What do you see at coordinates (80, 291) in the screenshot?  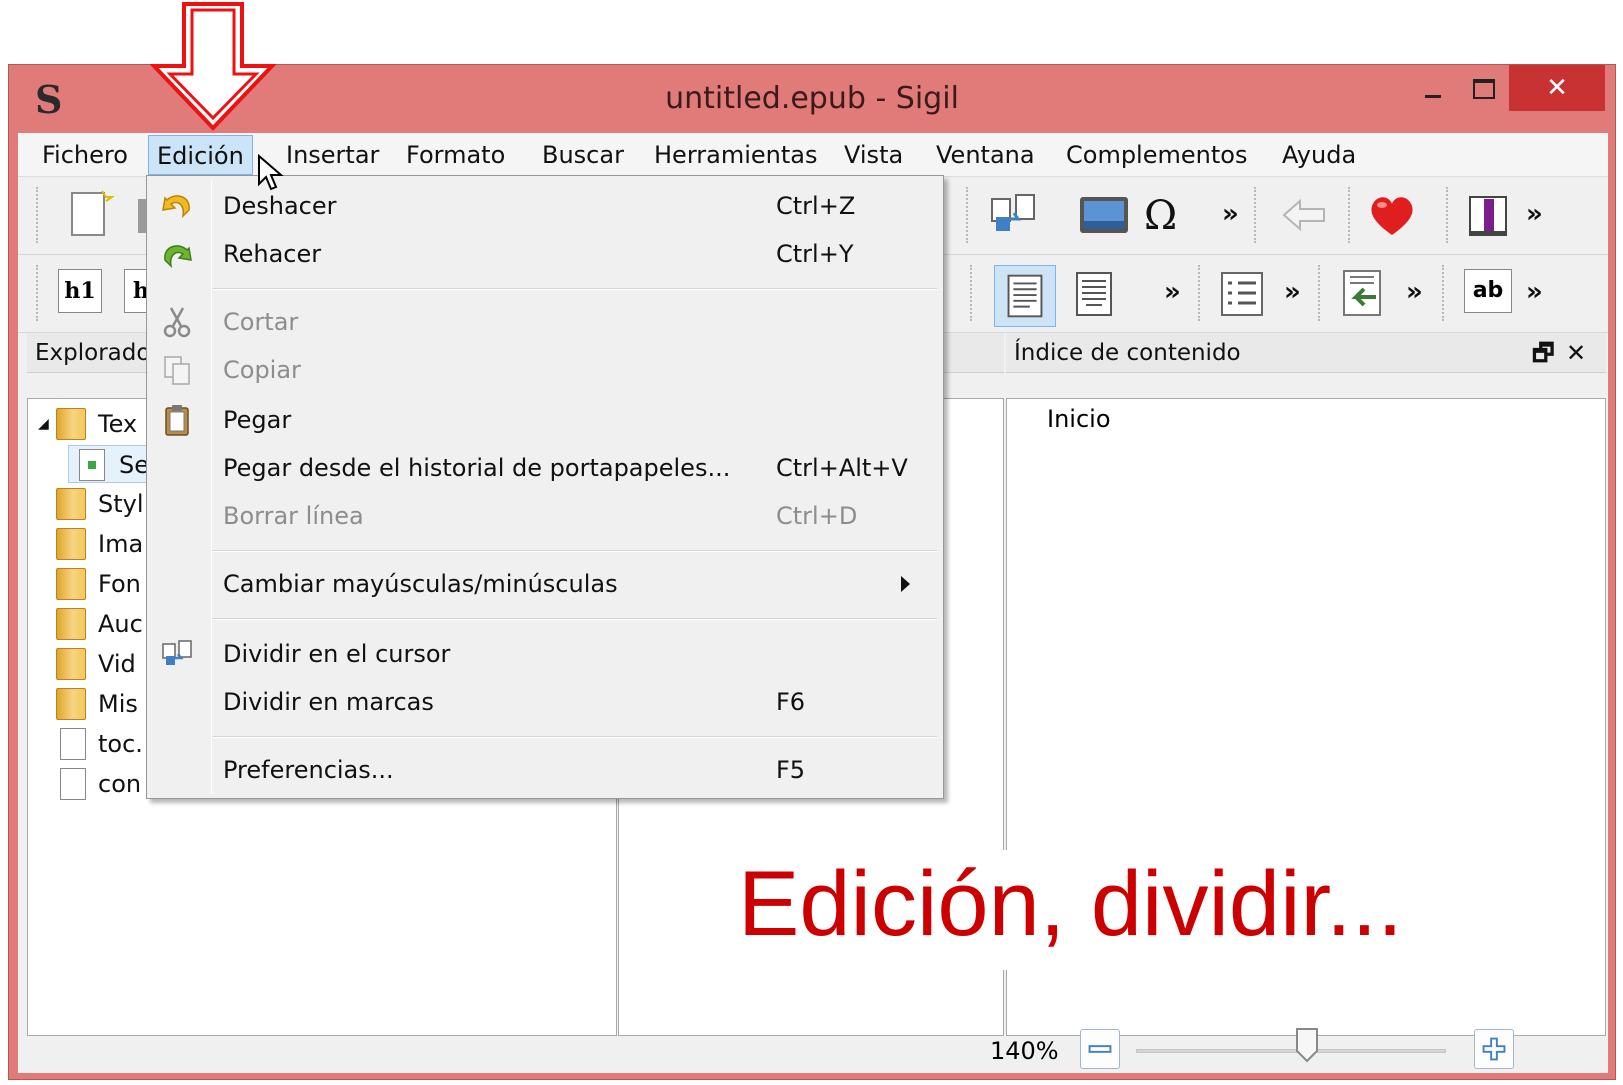 I see `h1-icon: h1` at bounding box center [80, 291].